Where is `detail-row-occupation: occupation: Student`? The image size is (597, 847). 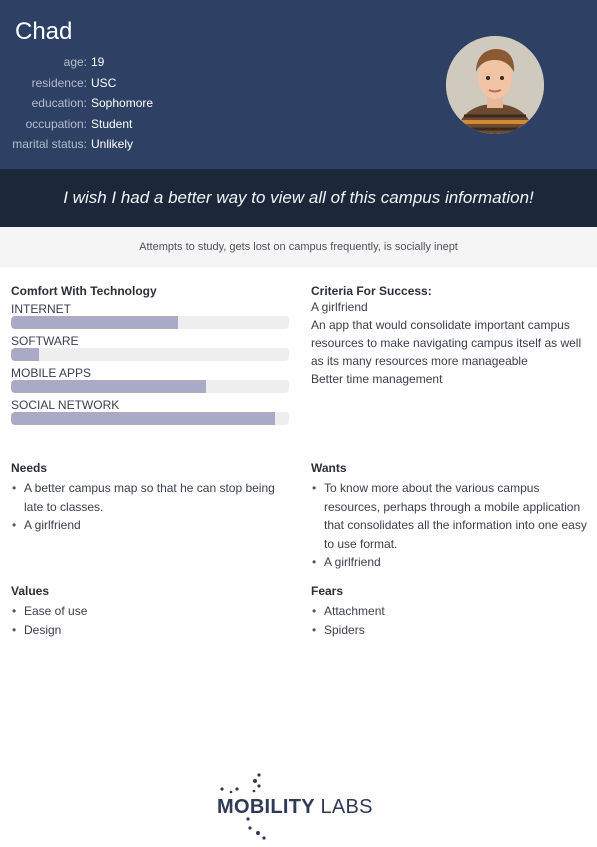
detail-row-occupation: occupation: Student is located at coordinates (76, 124).